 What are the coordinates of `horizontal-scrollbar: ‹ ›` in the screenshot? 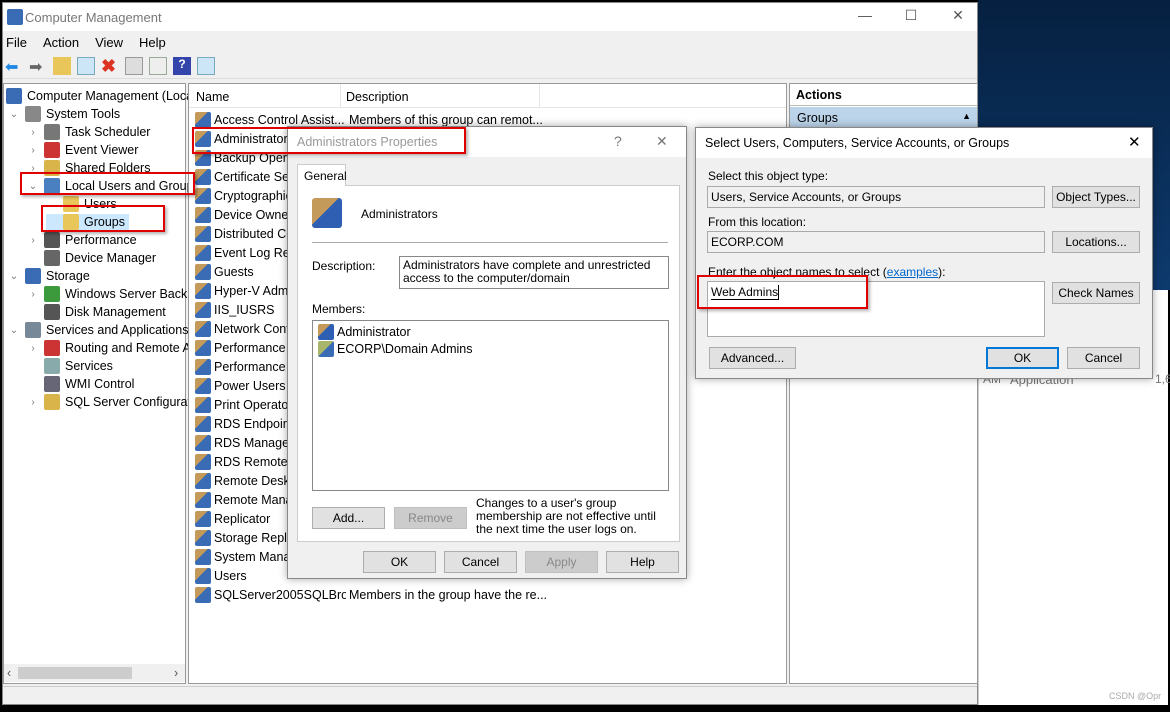 It's located at (94, 673).